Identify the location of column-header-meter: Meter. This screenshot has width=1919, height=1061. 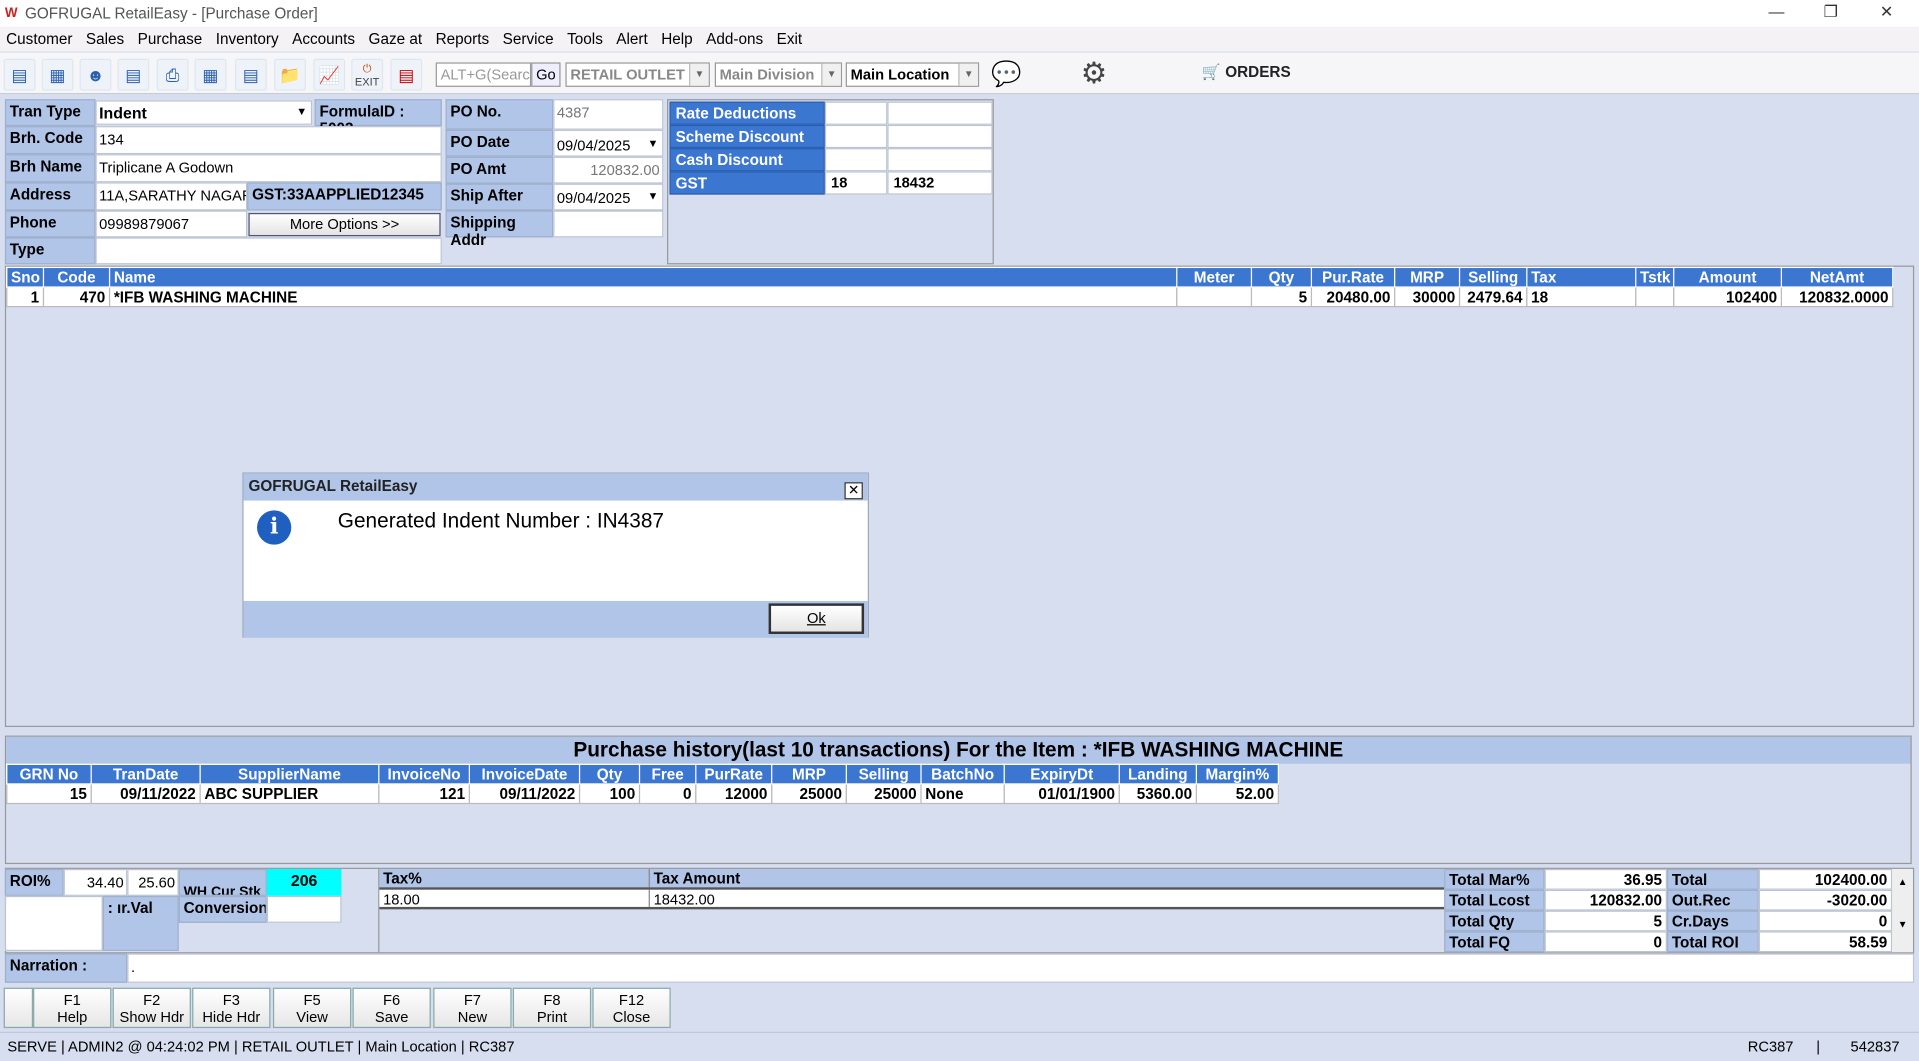
(1214, 277).